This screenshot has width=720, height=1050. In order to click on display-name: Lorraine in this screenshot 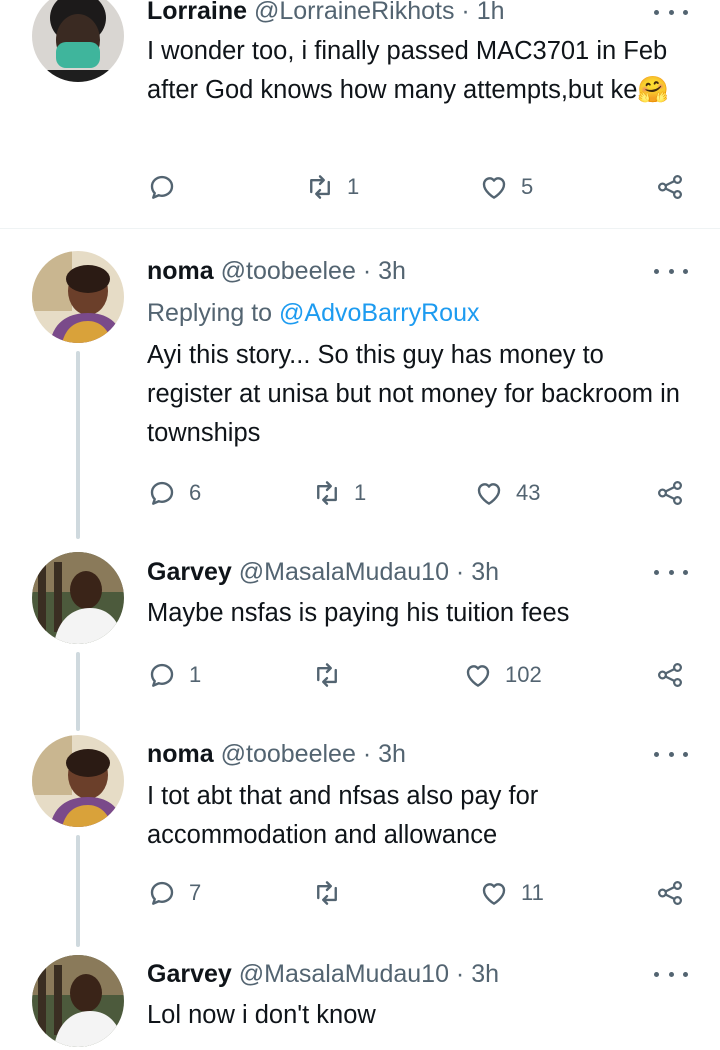, I will do `click(197, 12)`.